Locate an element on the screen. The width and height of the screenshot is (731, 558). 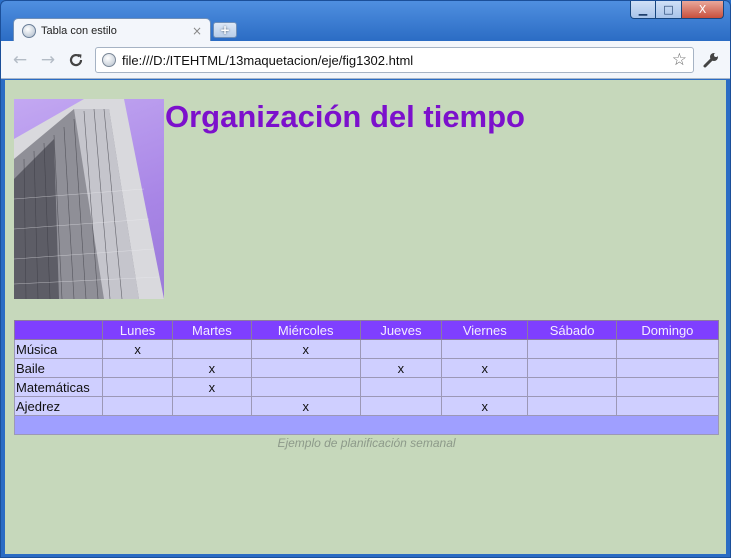
table-footer-row is located at coordinates (366, 425).